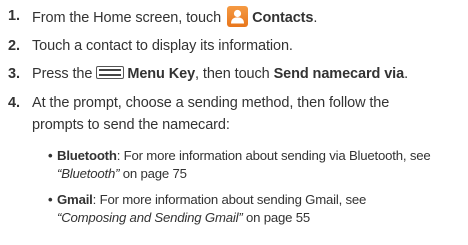 The image size is (468, 245). Describe the element at coordinates (161, 74) in the screenshot. I see `menu-key-label: Menu Key` at that location.